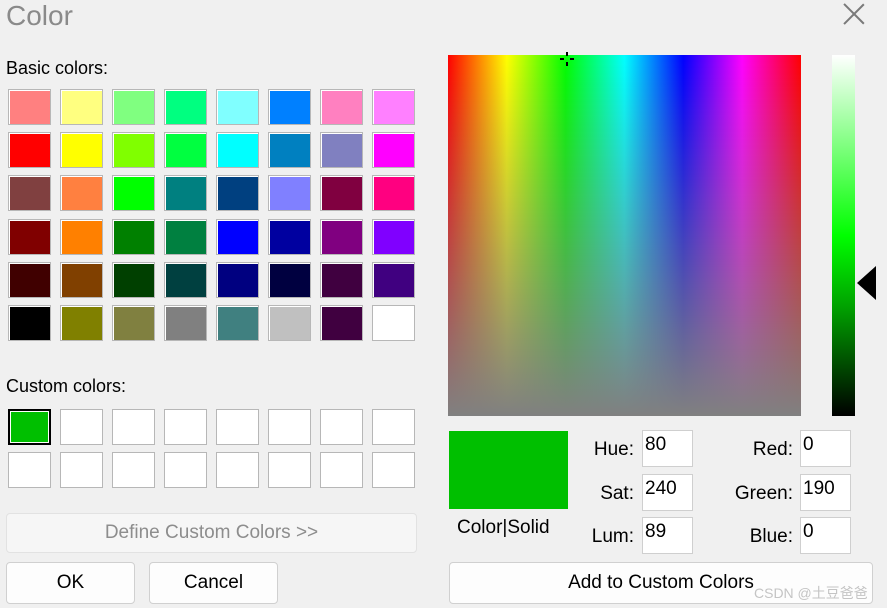  What do you see at coordinates (811, 593) in the screenshot?
I see `watermark: CSDN @土豆爸爸` at bounding box center [811, 593].